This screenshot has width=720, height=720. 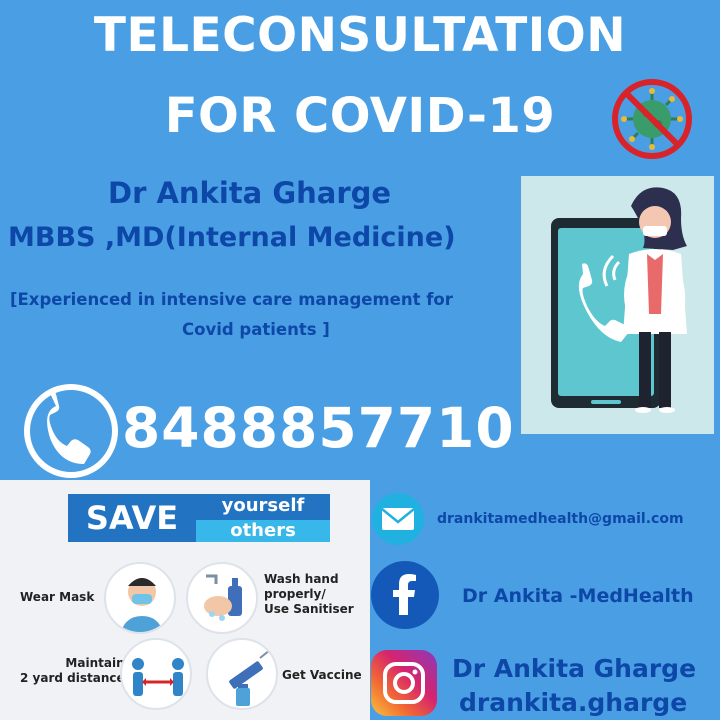 What do you see at coordinates (301, 579) in the screenshot?
I see `wash-hand-line-1: Wash hand` at bounding box center [301, 579].